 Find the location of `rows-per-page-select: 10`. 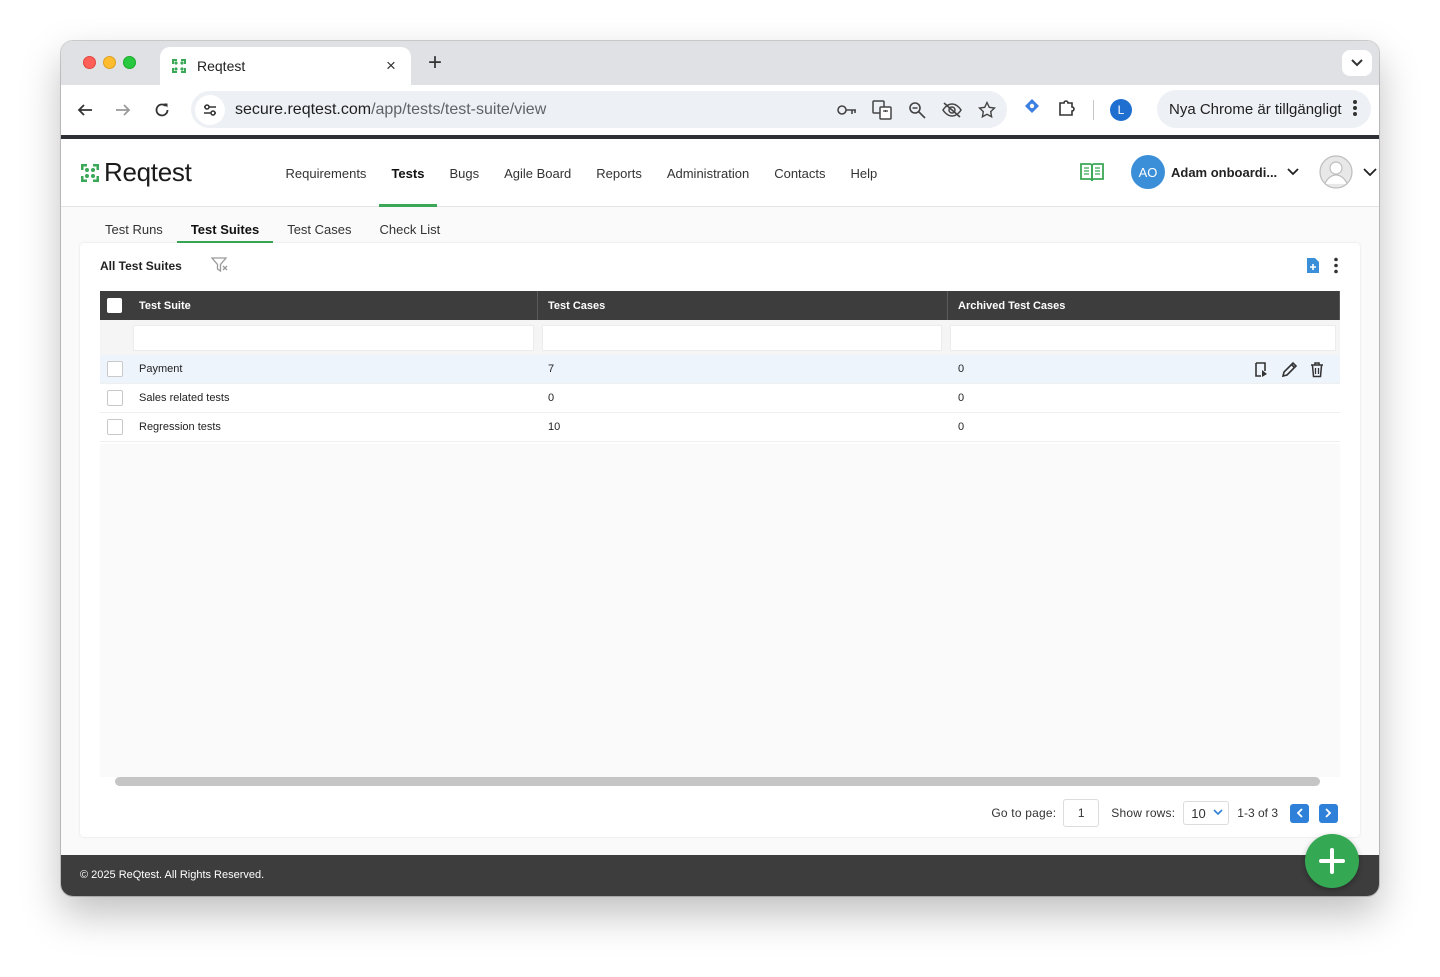

rows-per-page-select: 10 is located at coordinates (1206, 813).